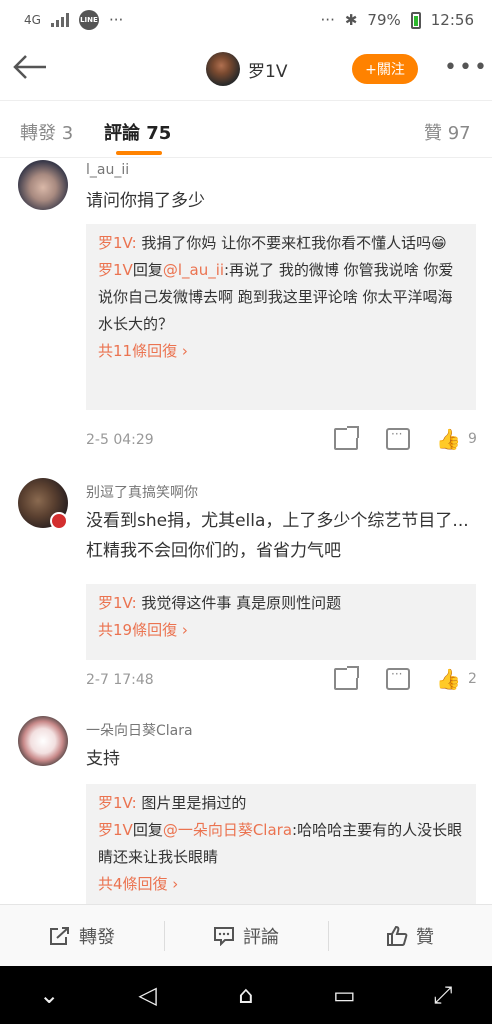 The height and width of the screenshot is (1024, 492). I want to click on comment-meta: 2-5 04:29 👍 9, so click(284, 440).